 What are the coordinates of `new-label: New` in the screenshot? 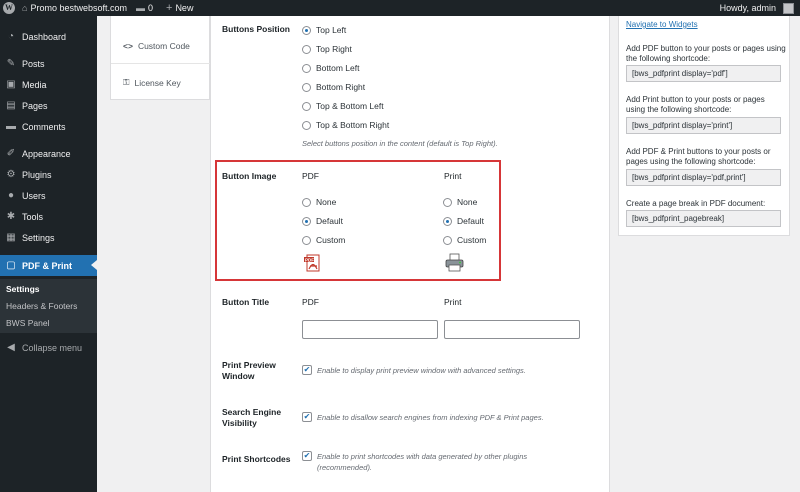 It's located at (184, 8).